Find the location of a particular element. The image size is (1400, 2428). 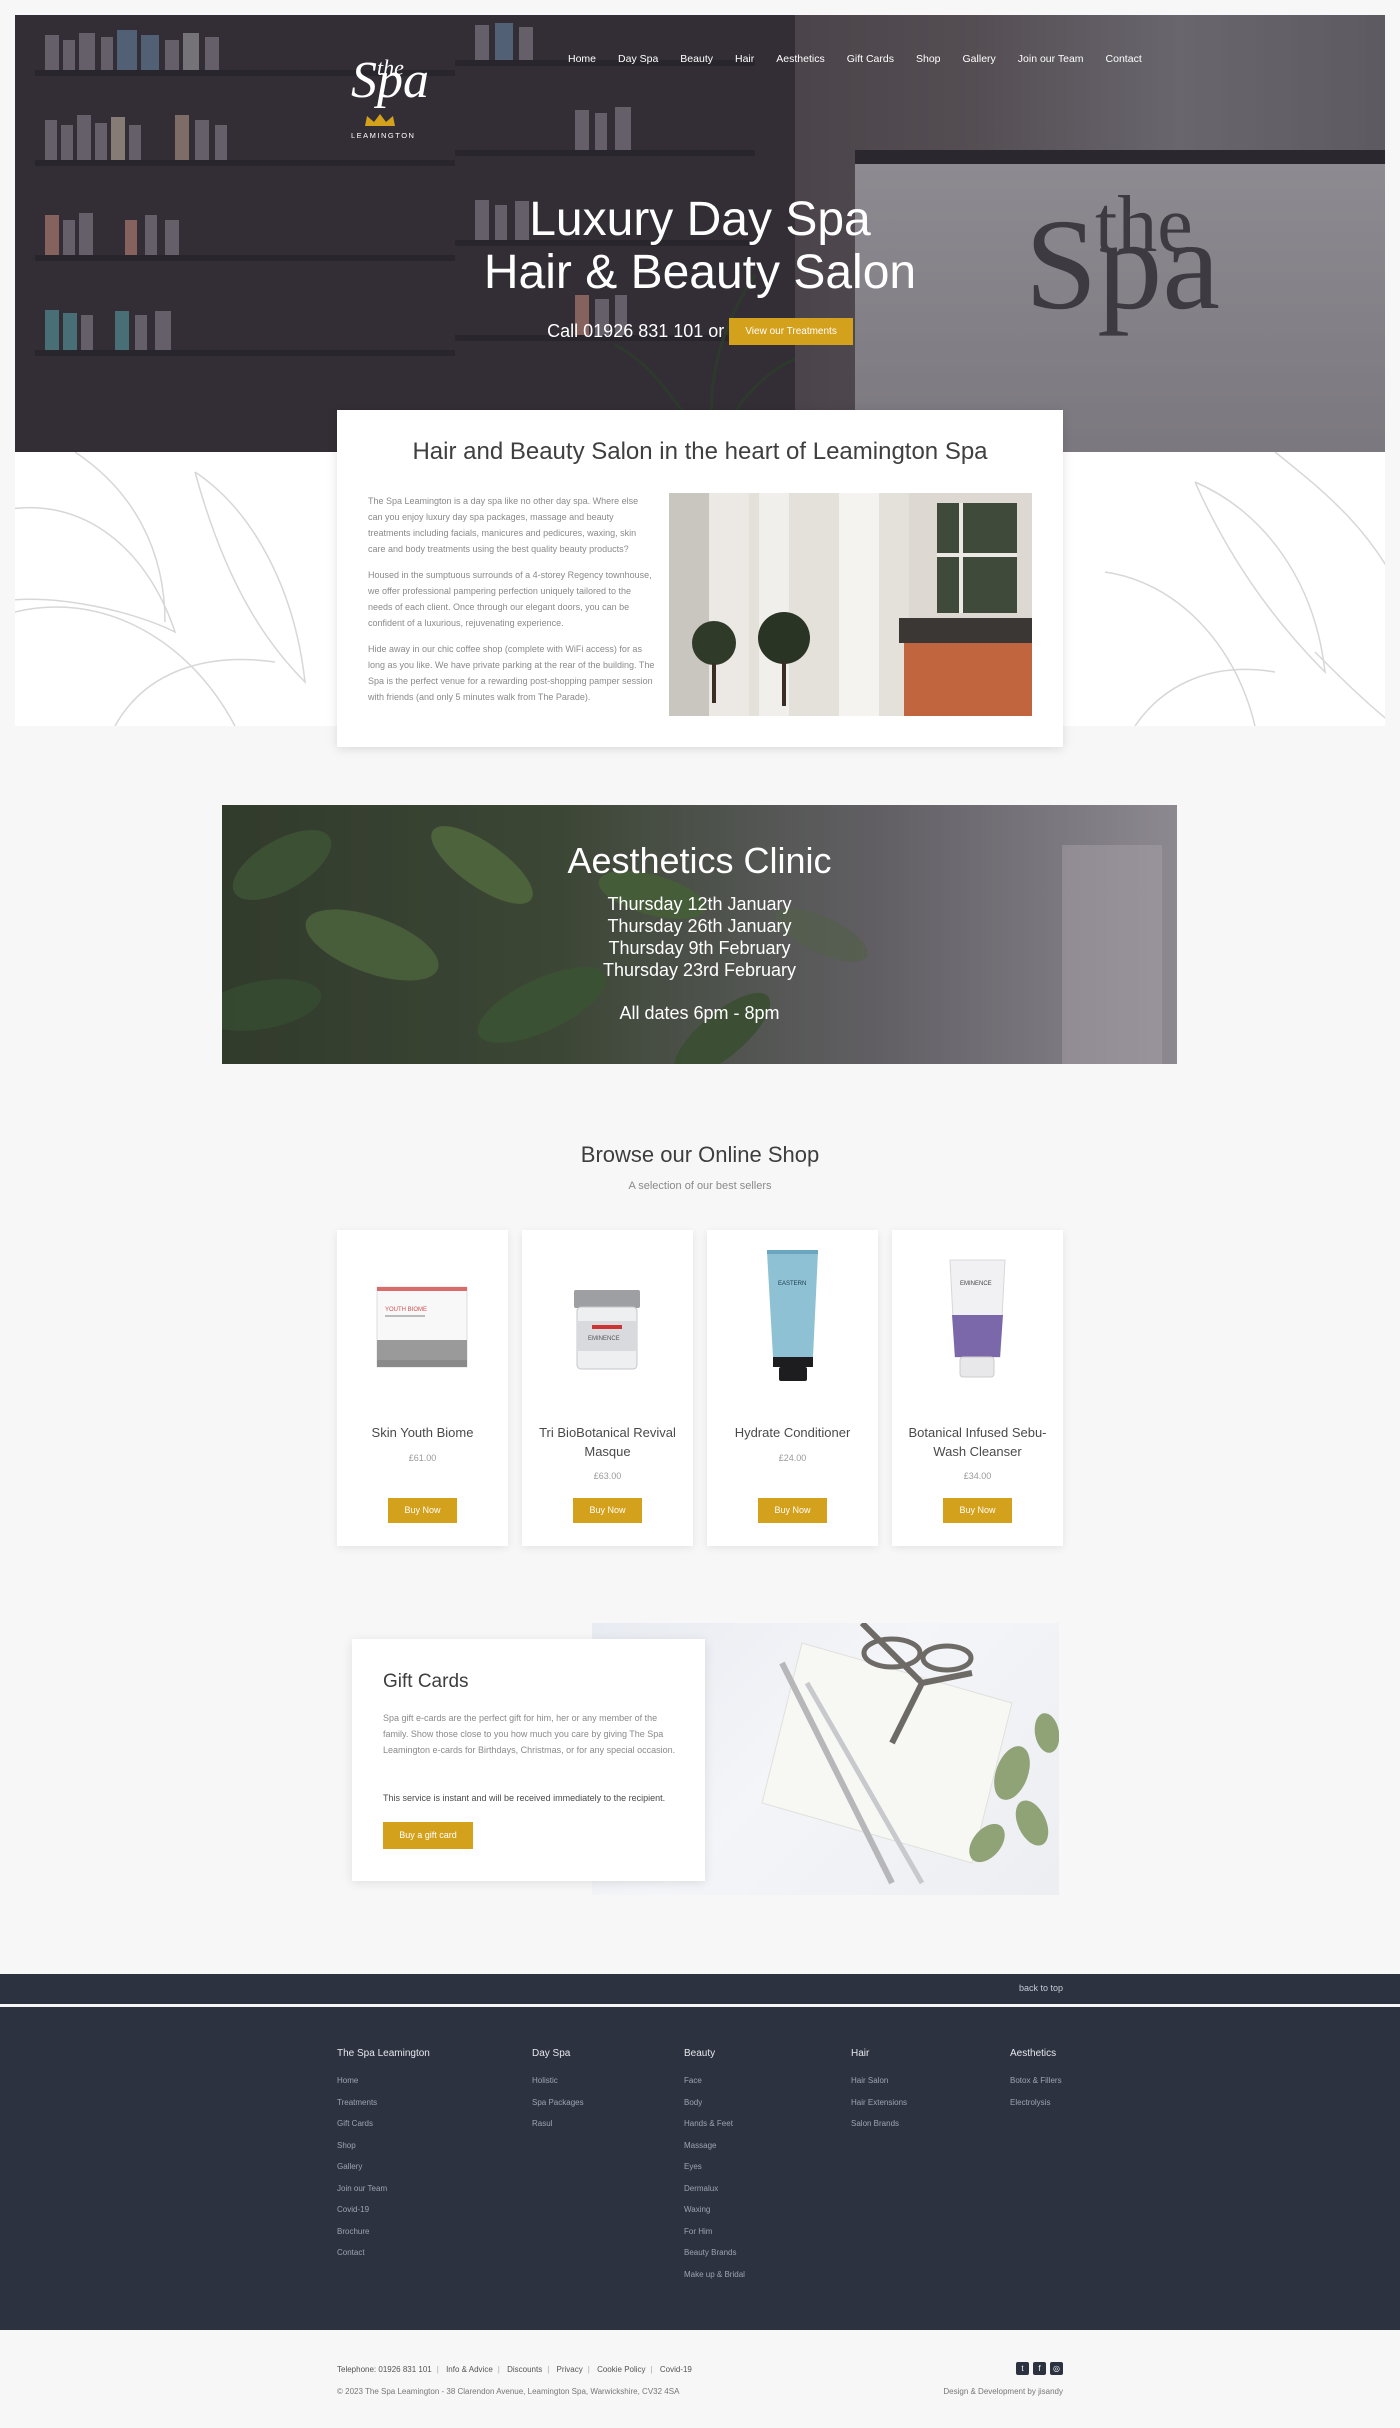

back-to-top-bar: back to top is located at coordinates (700, 1989).